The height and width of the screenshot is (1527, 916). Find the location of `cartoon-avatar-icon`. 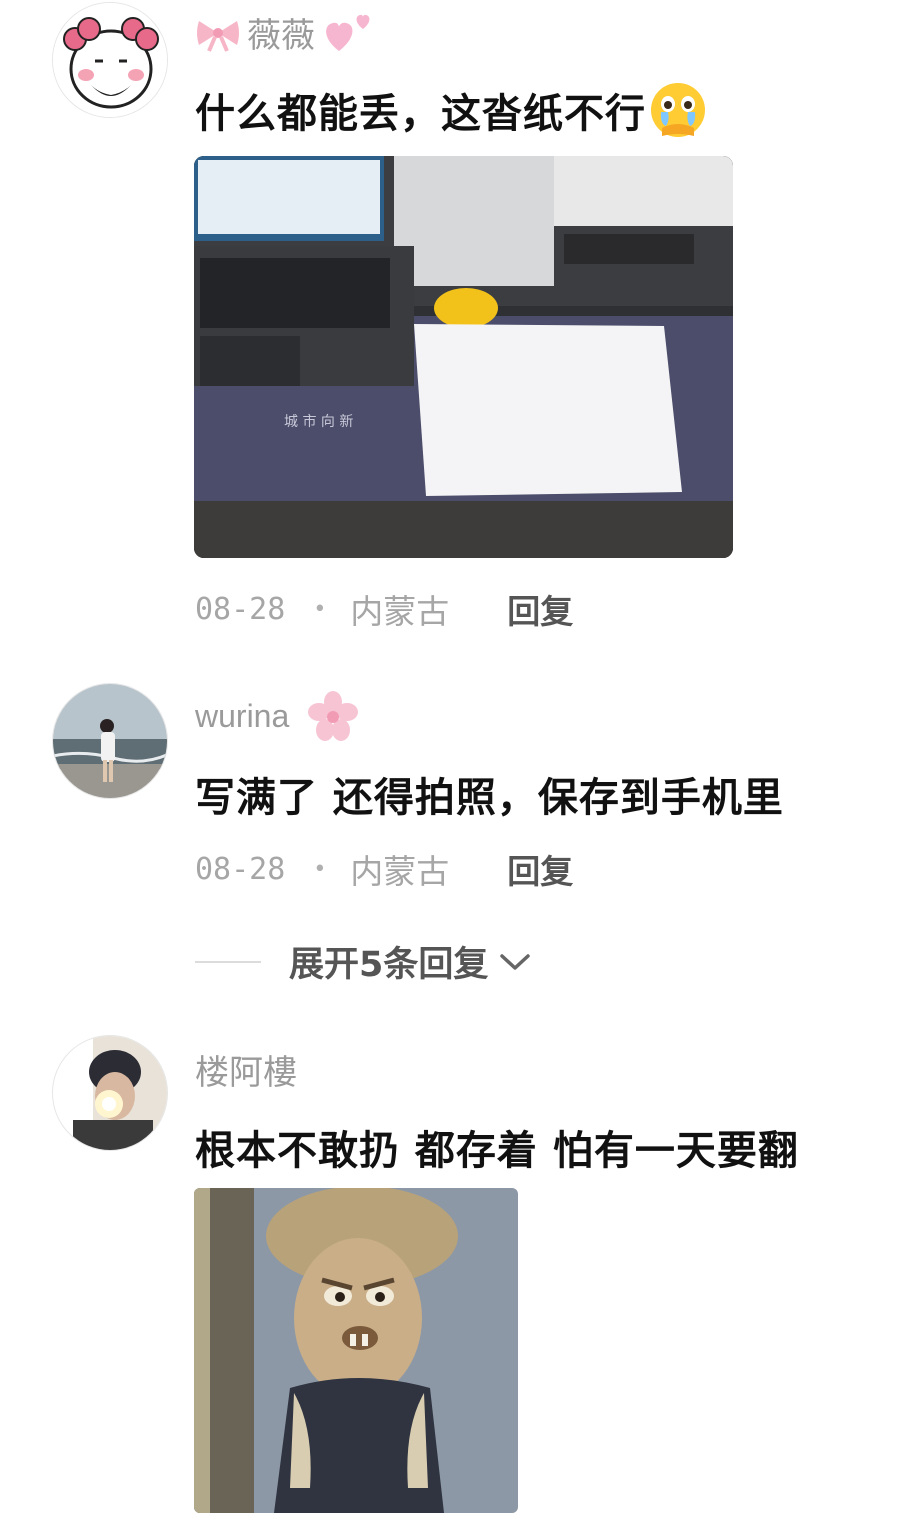

cartoon-avatar-icon is located at coordinates (110, 60).